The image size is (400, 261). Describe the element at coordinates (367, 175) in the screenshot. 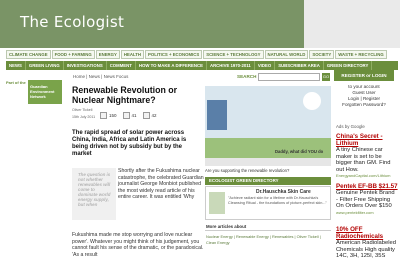

I see `ad-url: EnergyandCapital.com/Lithium` at that location.